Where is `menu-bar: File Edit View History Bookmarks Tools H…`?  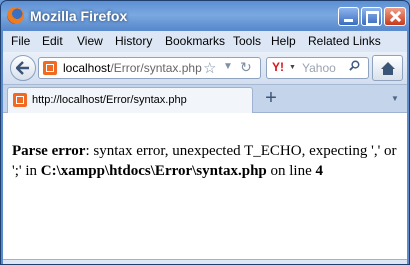 menu-bar: File Edit View History Bookmarks Tools H… is located at coordinates (205, 41).